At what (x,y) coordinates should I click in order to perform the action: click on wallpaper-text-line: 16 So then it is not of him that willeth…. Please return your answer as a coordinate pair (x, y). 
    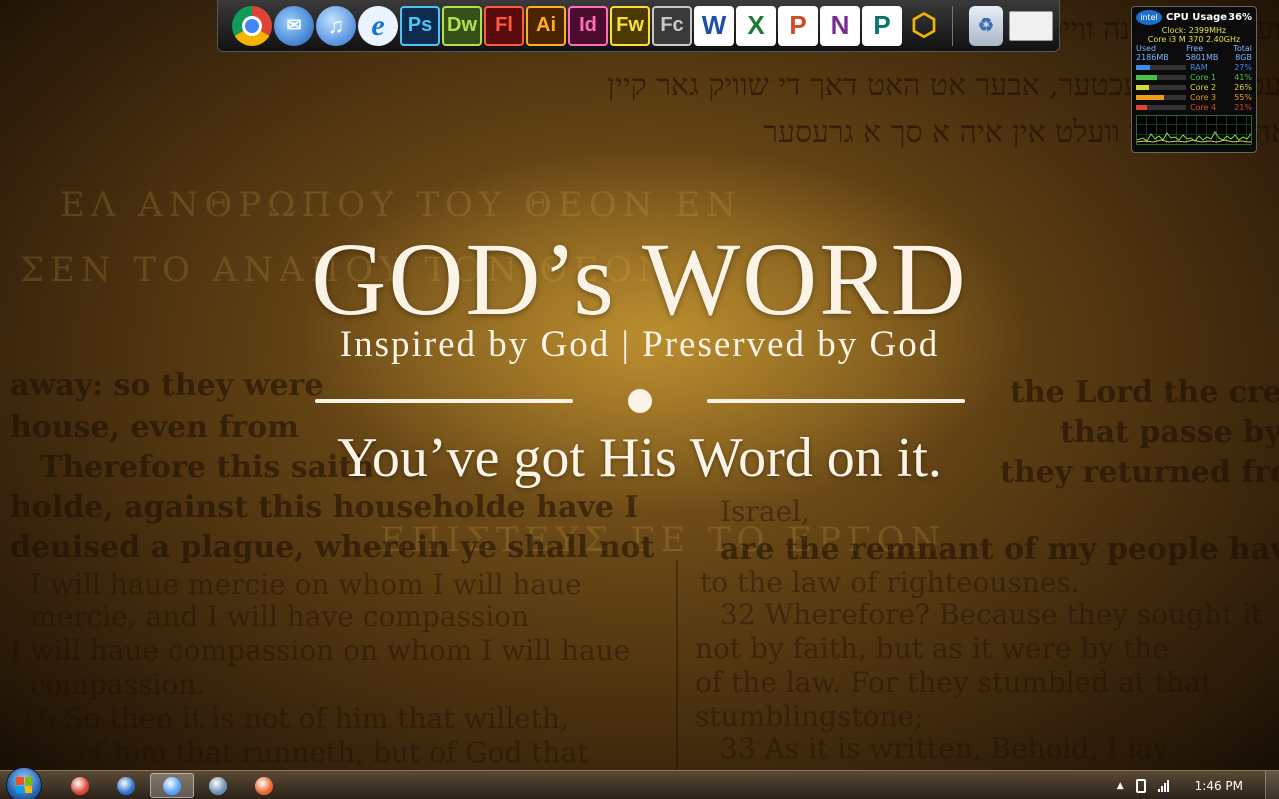
    Looking at the image, I should click on (294, 718).